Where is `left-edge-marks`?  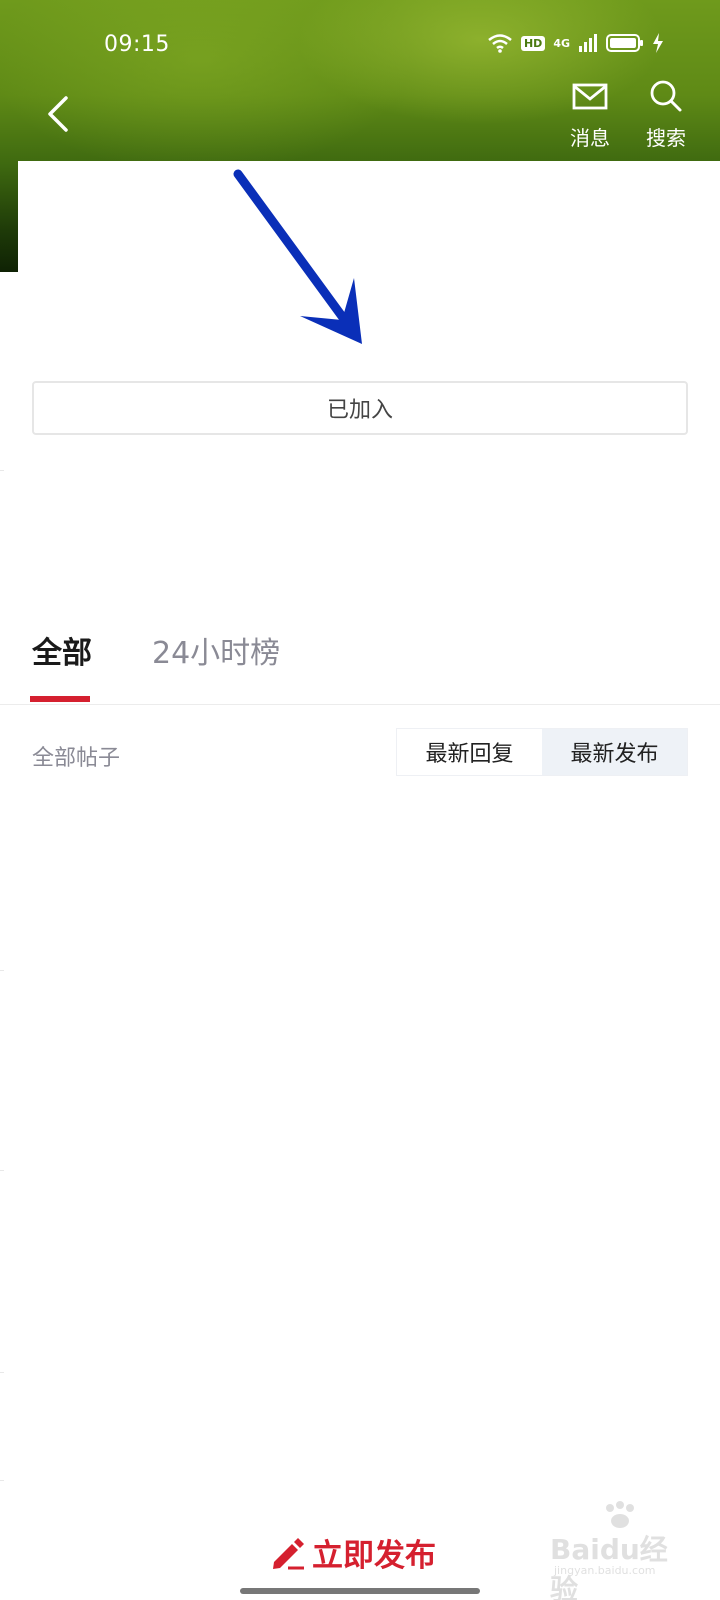 left-edge-marks is located at coordinates (2, 800).